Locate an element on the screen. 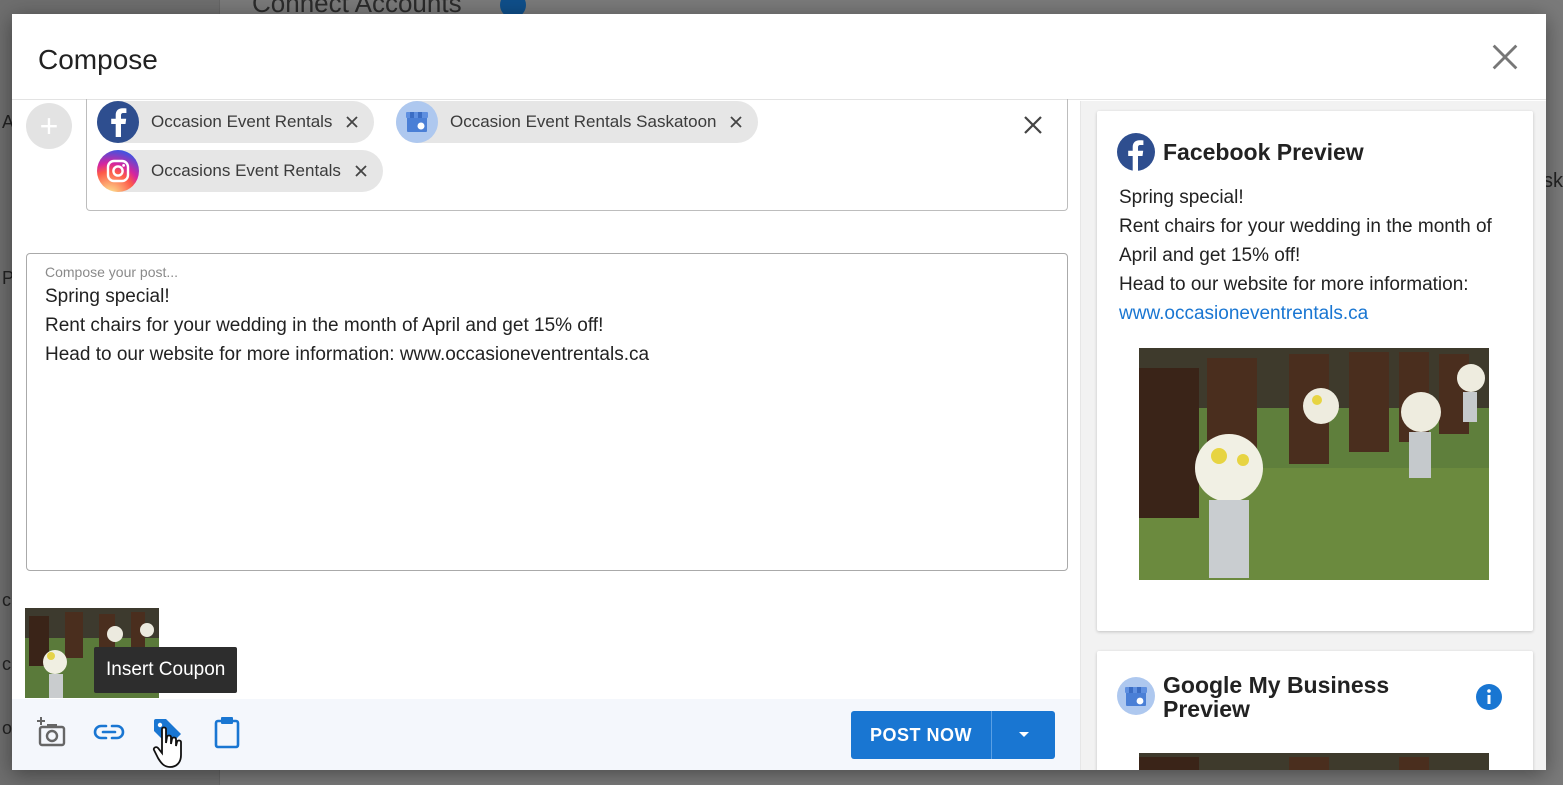  gmb-title-line: Google My Business is located at coordinates (1276, 685).